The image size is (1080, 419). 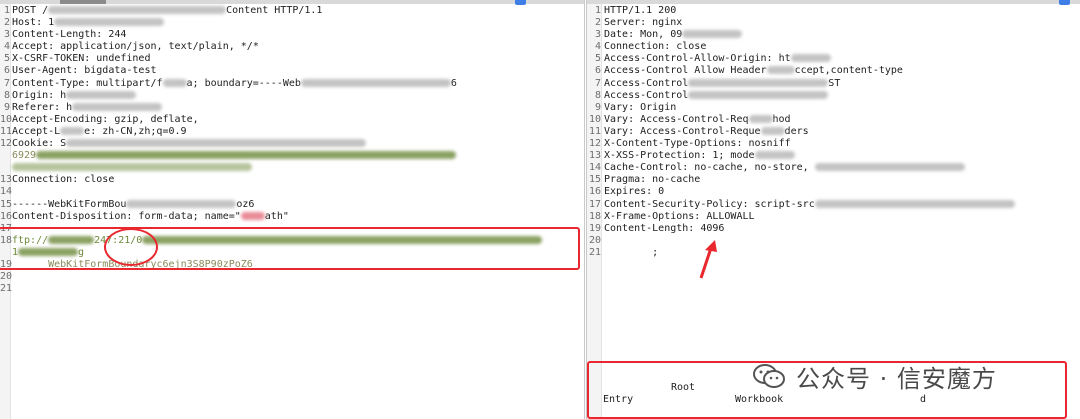 I want to click on wechat-icon, so click(x=769, y=376).